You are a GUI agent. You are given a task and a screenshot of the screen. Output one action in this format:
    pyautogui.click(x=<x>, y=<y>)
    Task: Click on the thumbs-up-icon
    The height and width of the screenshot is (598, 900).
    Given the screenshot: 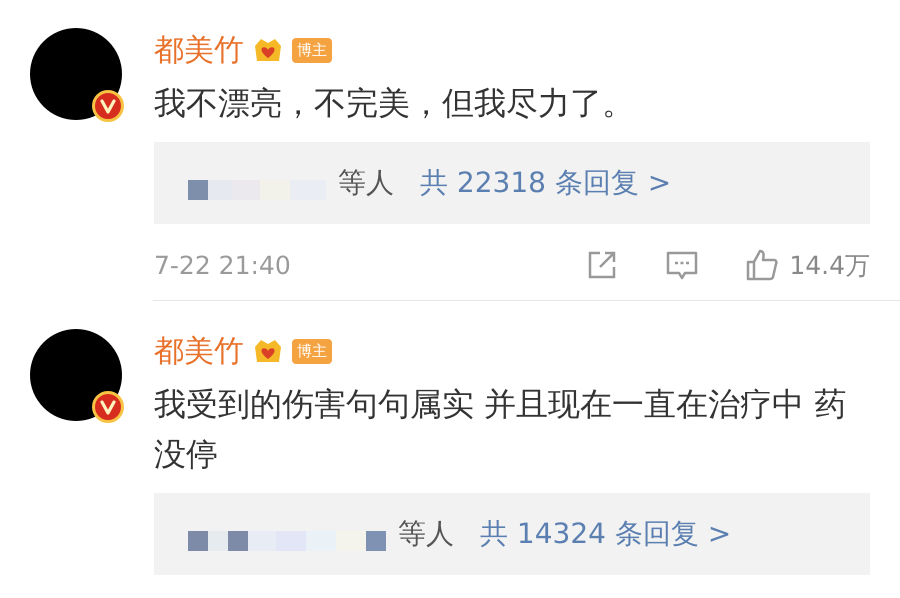 What is the action you would take?
    pyautogui.click(x=762, y=265)
    